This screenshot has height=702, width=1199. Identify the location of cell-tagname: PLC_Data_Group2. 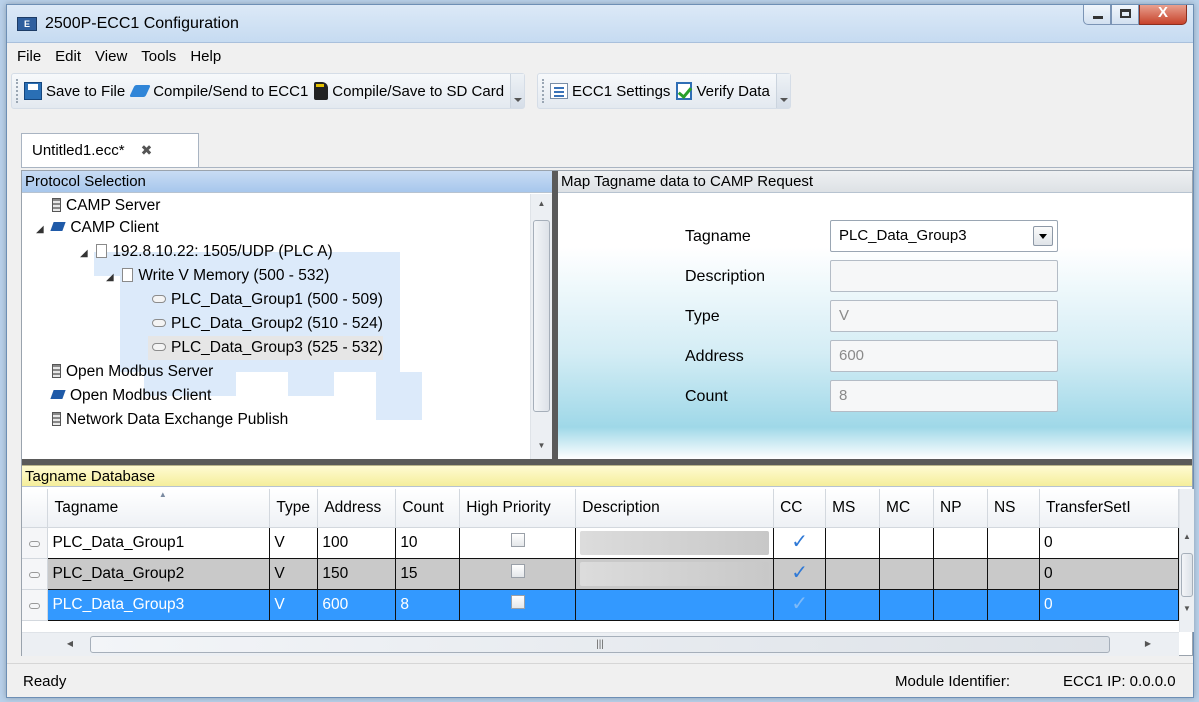
(159, 574).